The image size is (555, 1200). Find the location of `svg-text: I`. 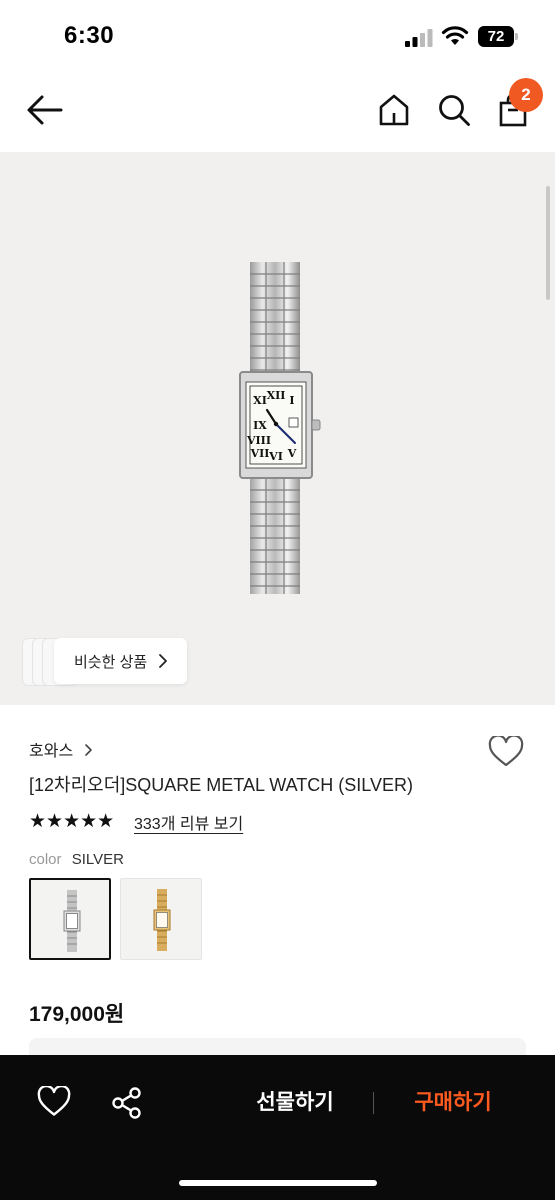

svg-text: I is located at coordinates (291, 400).